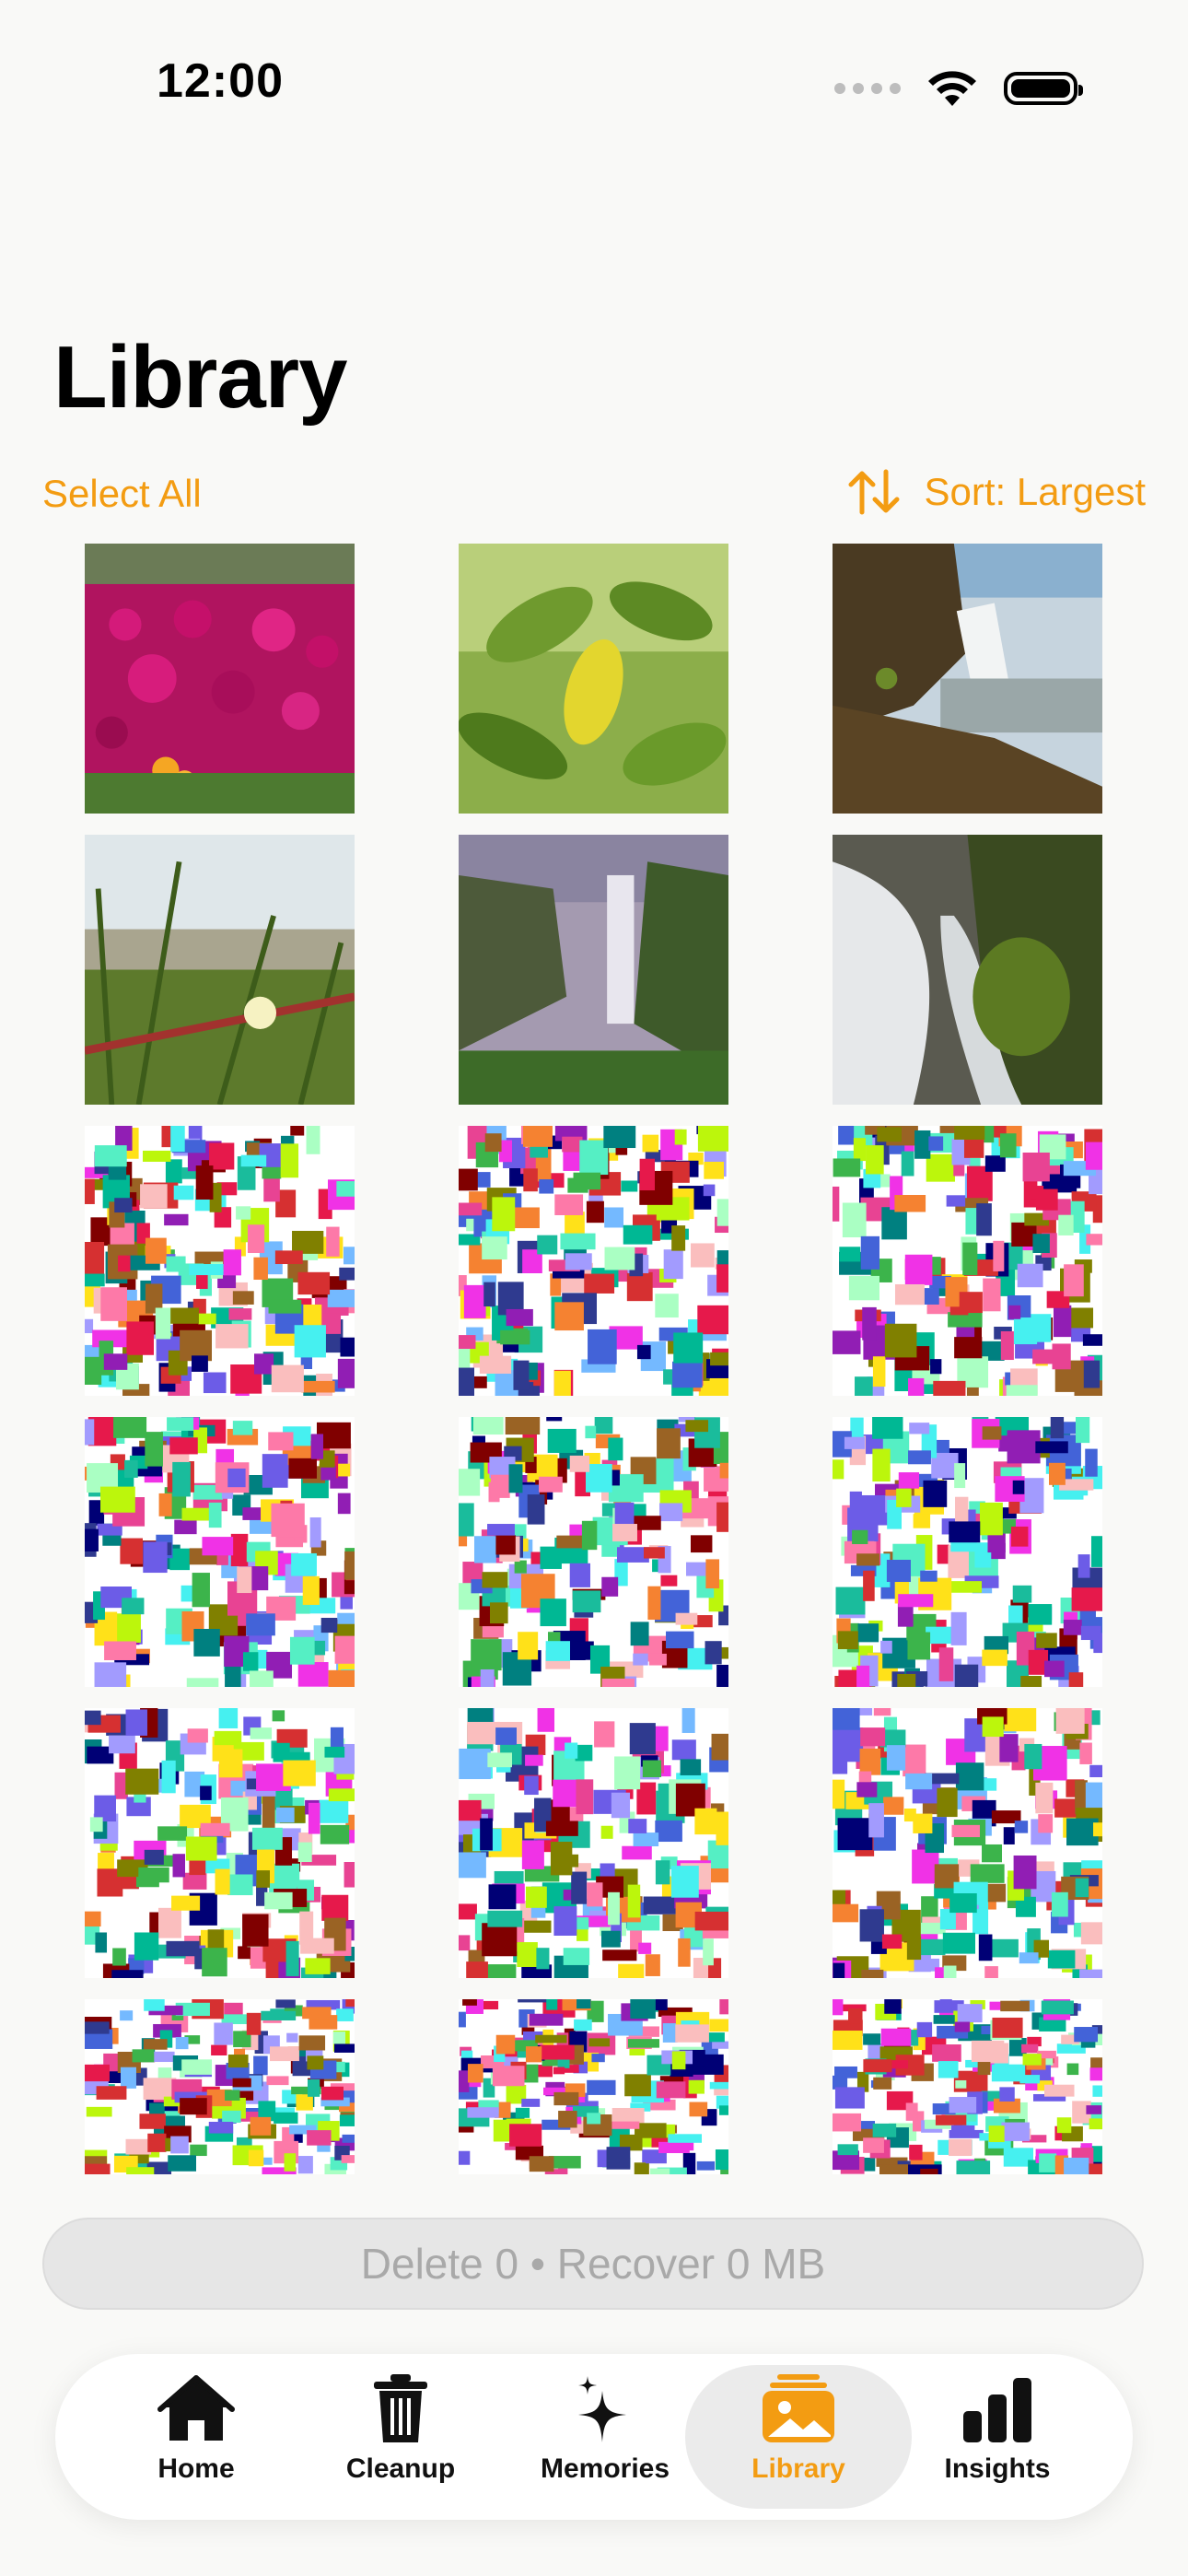 The width and height of the screenshot is (1188, 2576). Describe the element at coordinates (997, 2410) in the screenshot. I see `bar-chart-icon` at that location.